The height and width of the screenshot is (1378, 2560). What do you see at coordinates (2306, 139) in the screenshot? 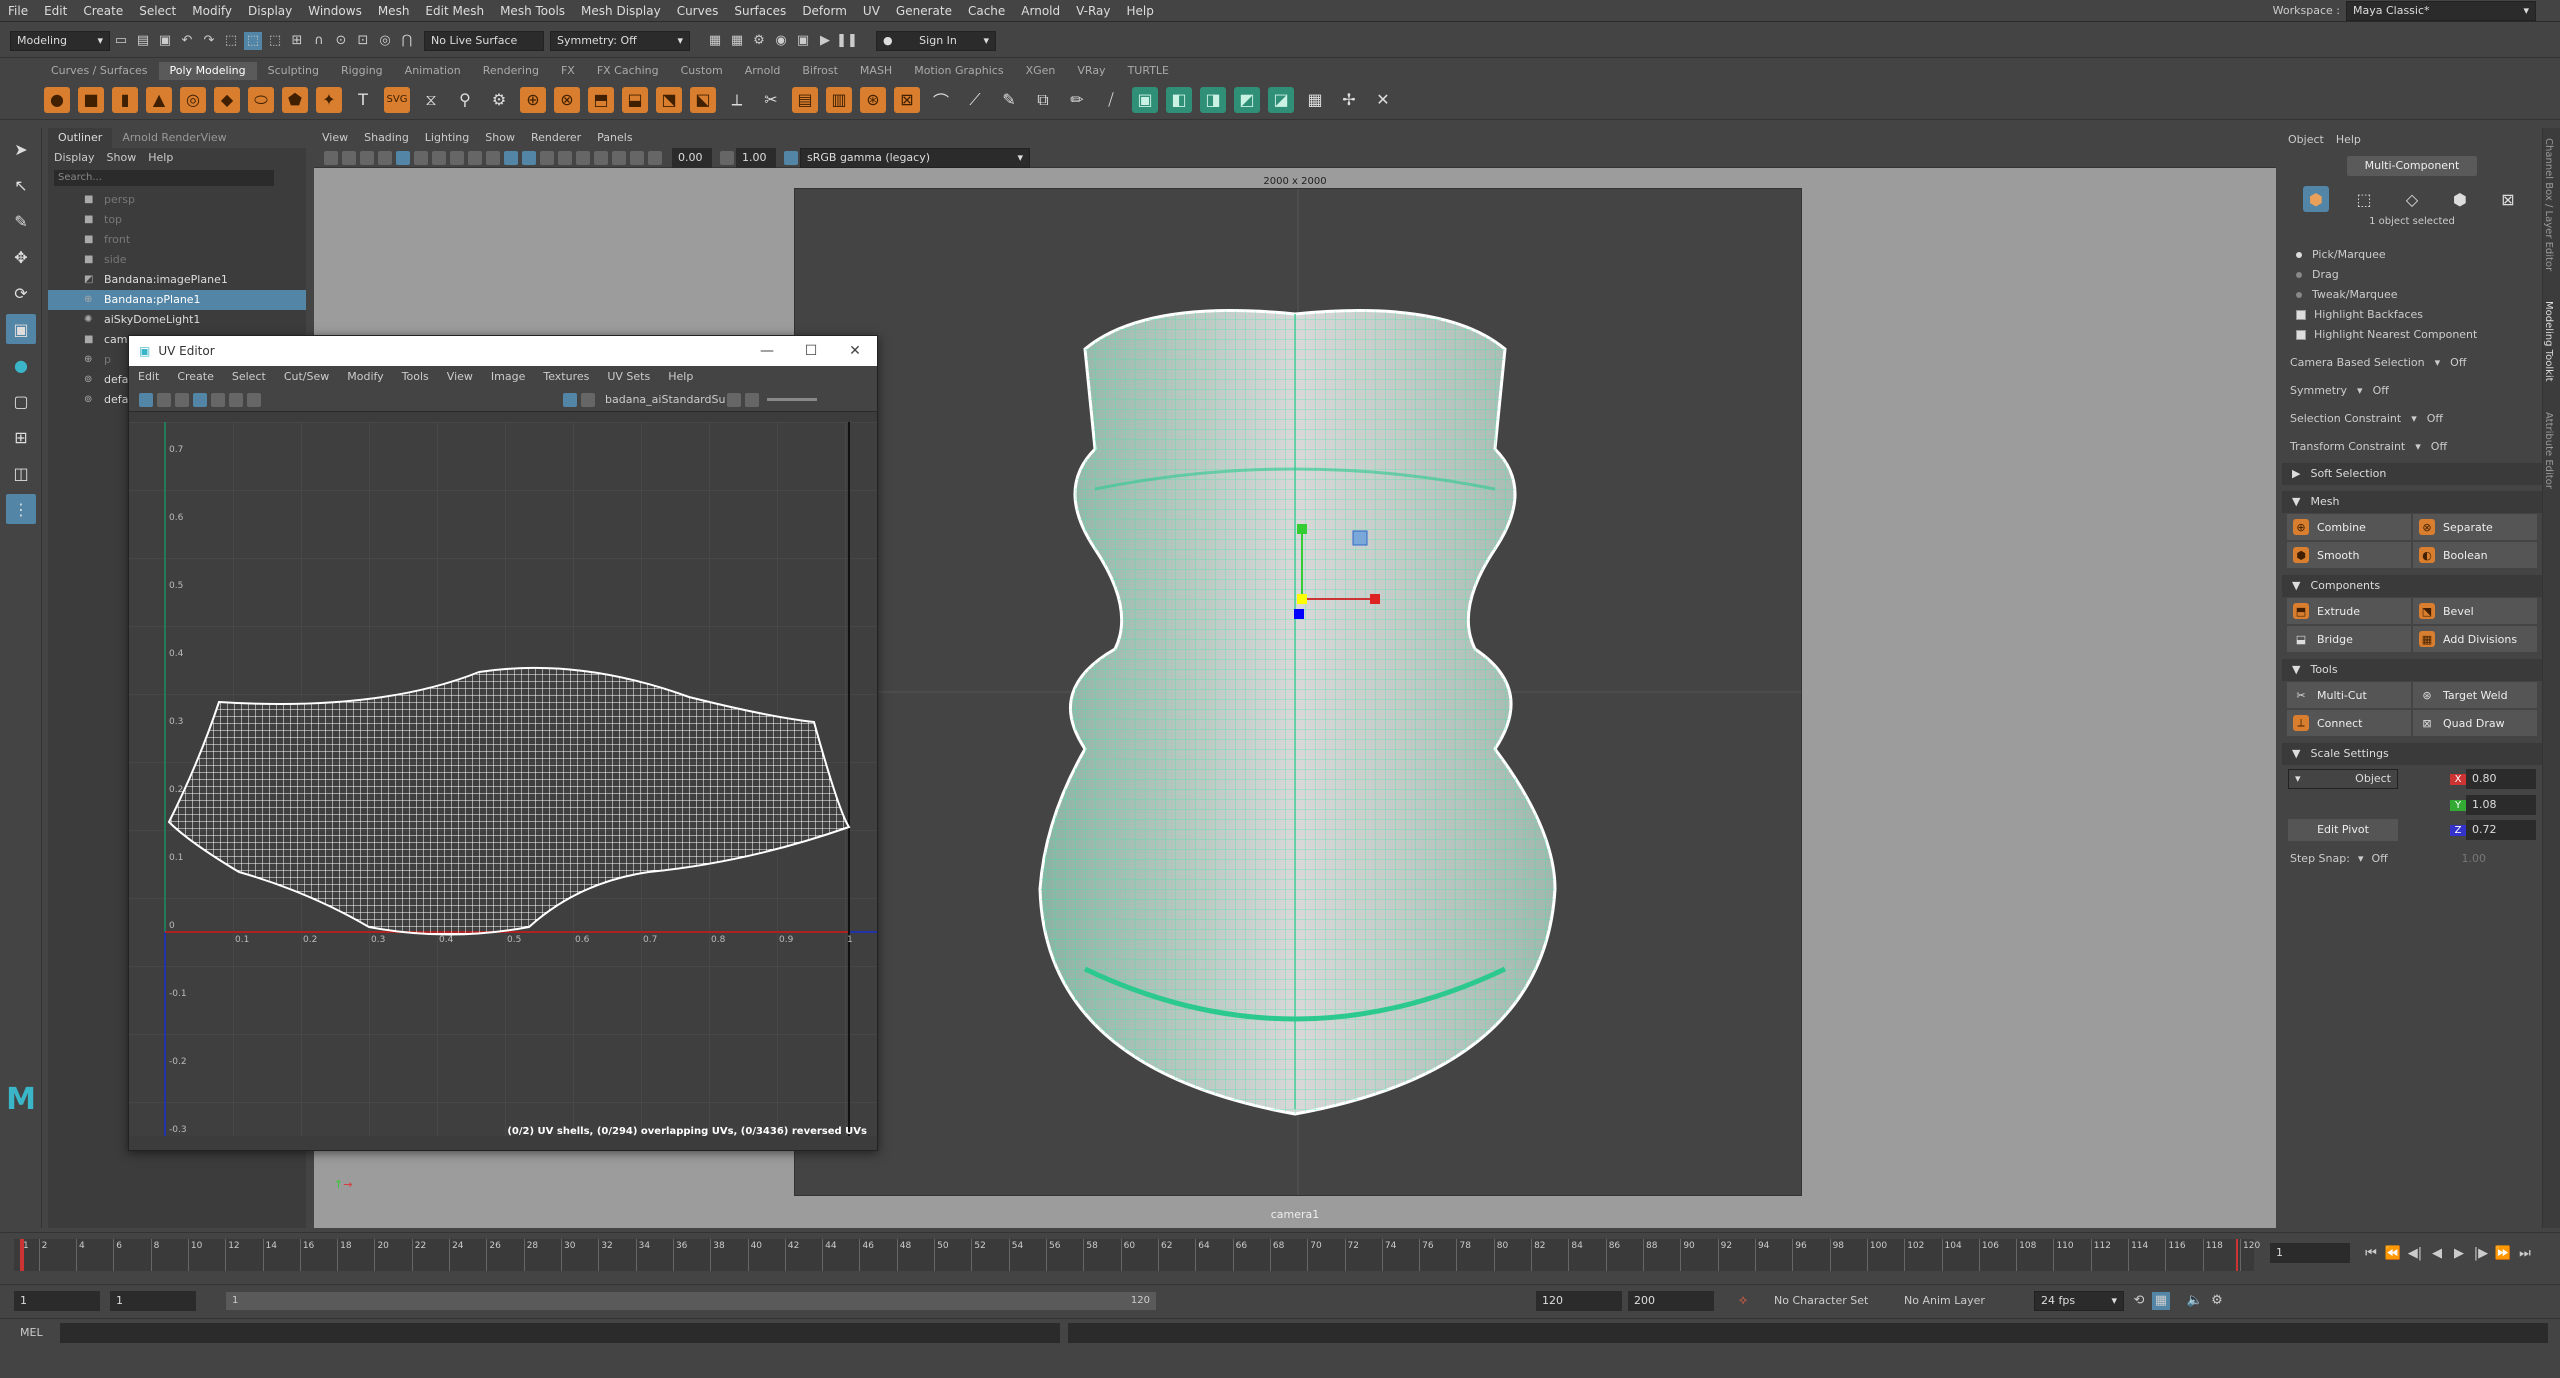
I see `toolkit-menu-object: Object` at bounding box center [2306, 139].